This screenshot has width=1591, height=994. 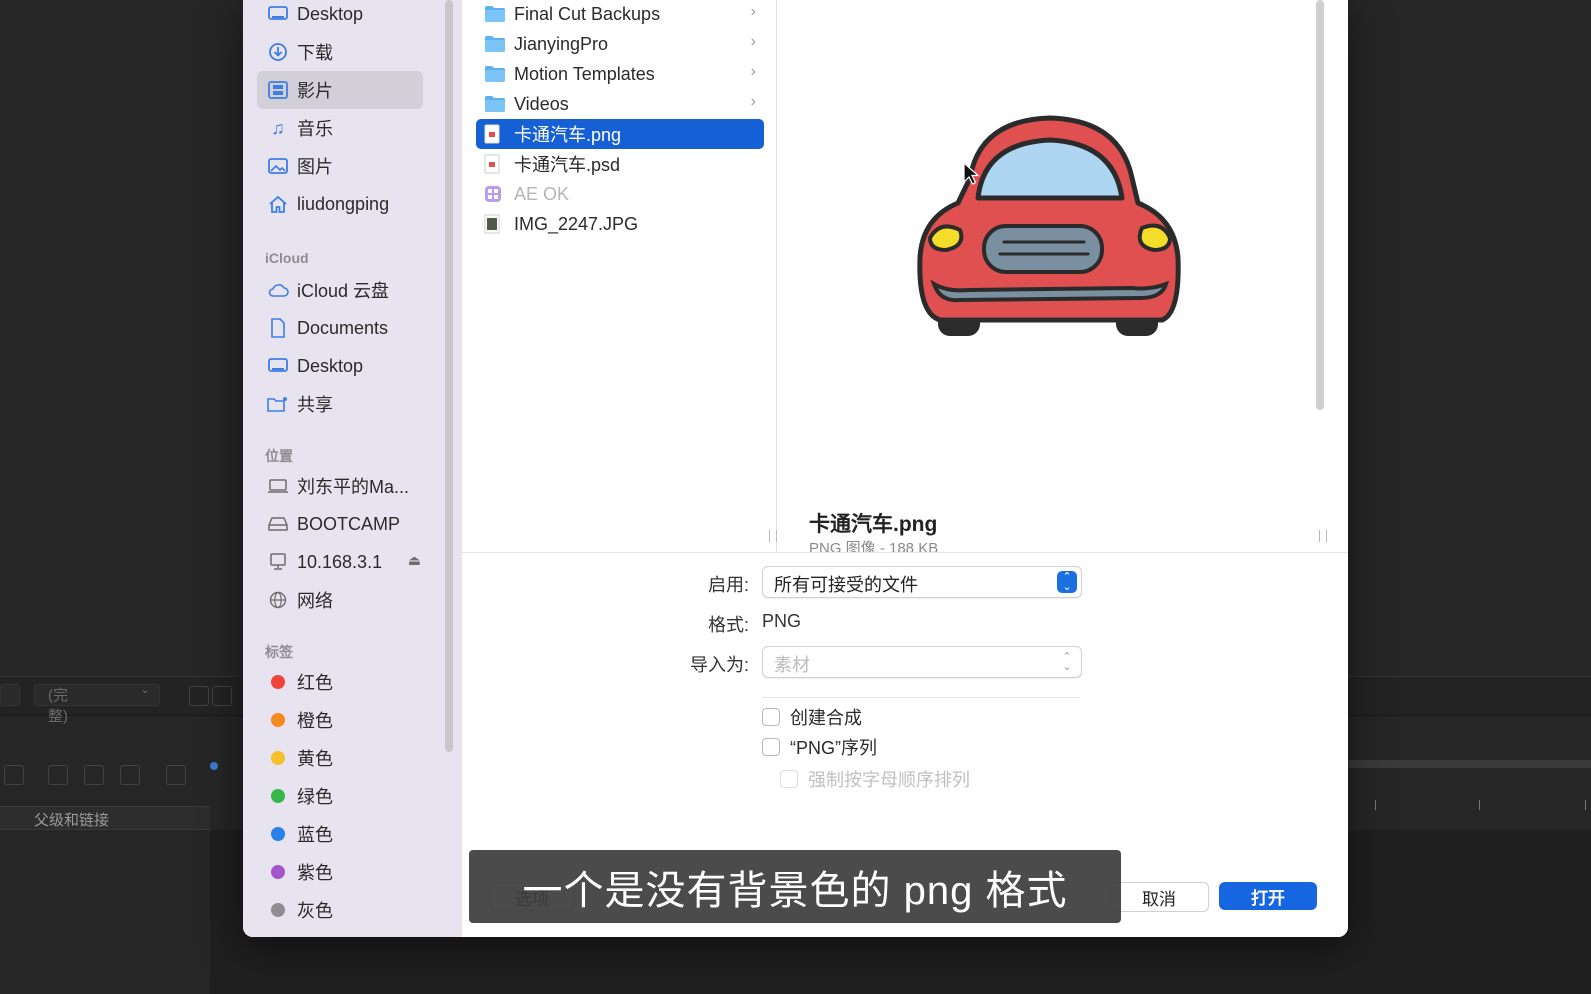 I want to click on sidebar-item-icloud-drive: iCloud 云盘, so click(x=340, y=290).